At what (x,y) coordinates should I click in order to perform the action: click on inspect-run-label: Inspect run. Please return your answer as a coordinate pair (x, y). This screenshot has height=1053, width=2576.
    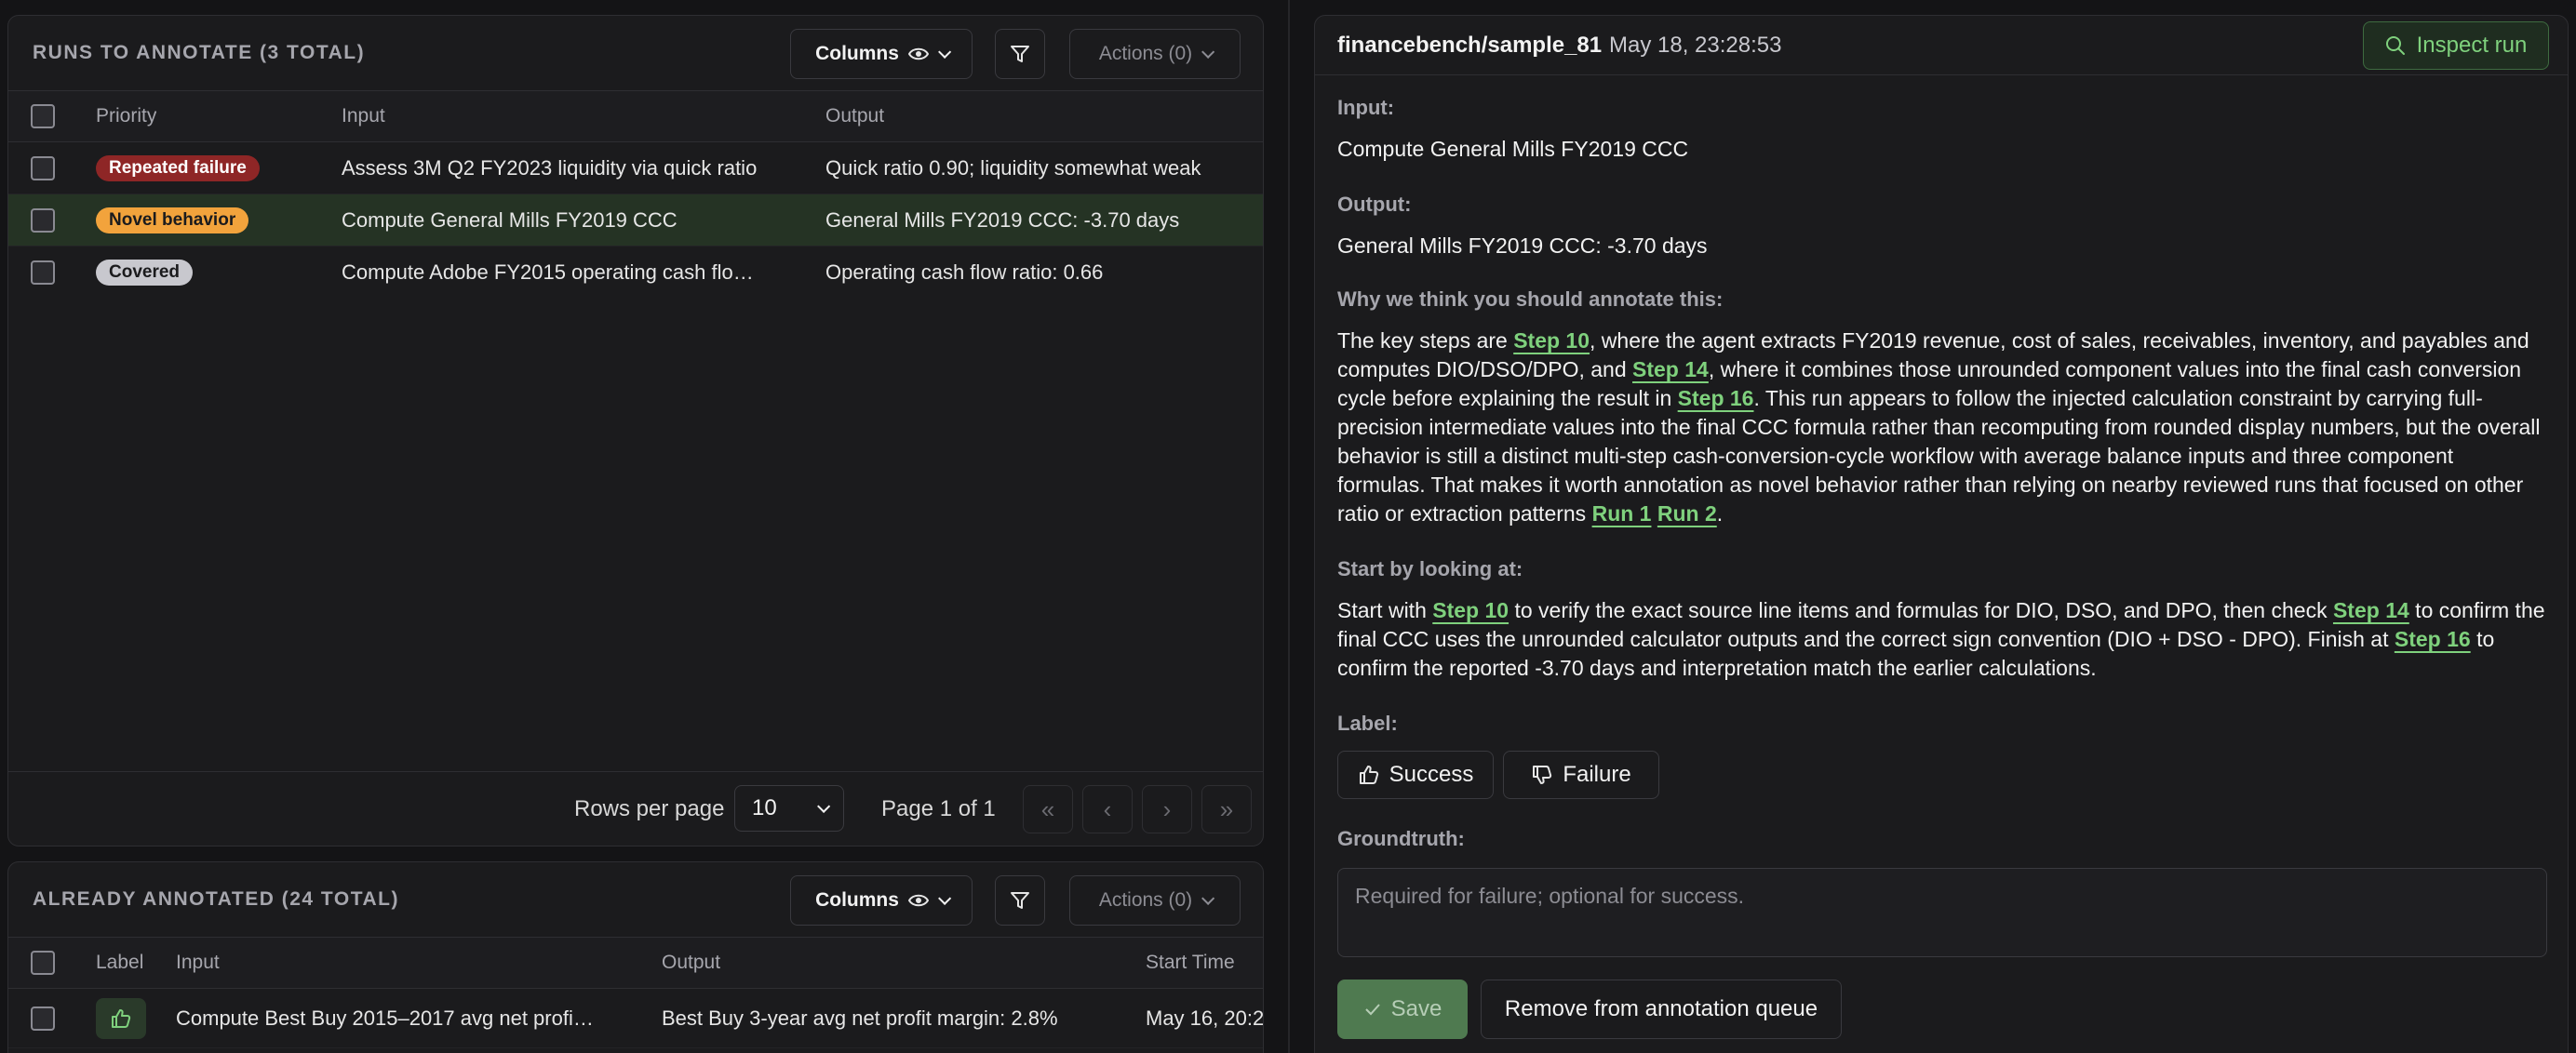
    Looking at the image, I should click on (2472, 45).